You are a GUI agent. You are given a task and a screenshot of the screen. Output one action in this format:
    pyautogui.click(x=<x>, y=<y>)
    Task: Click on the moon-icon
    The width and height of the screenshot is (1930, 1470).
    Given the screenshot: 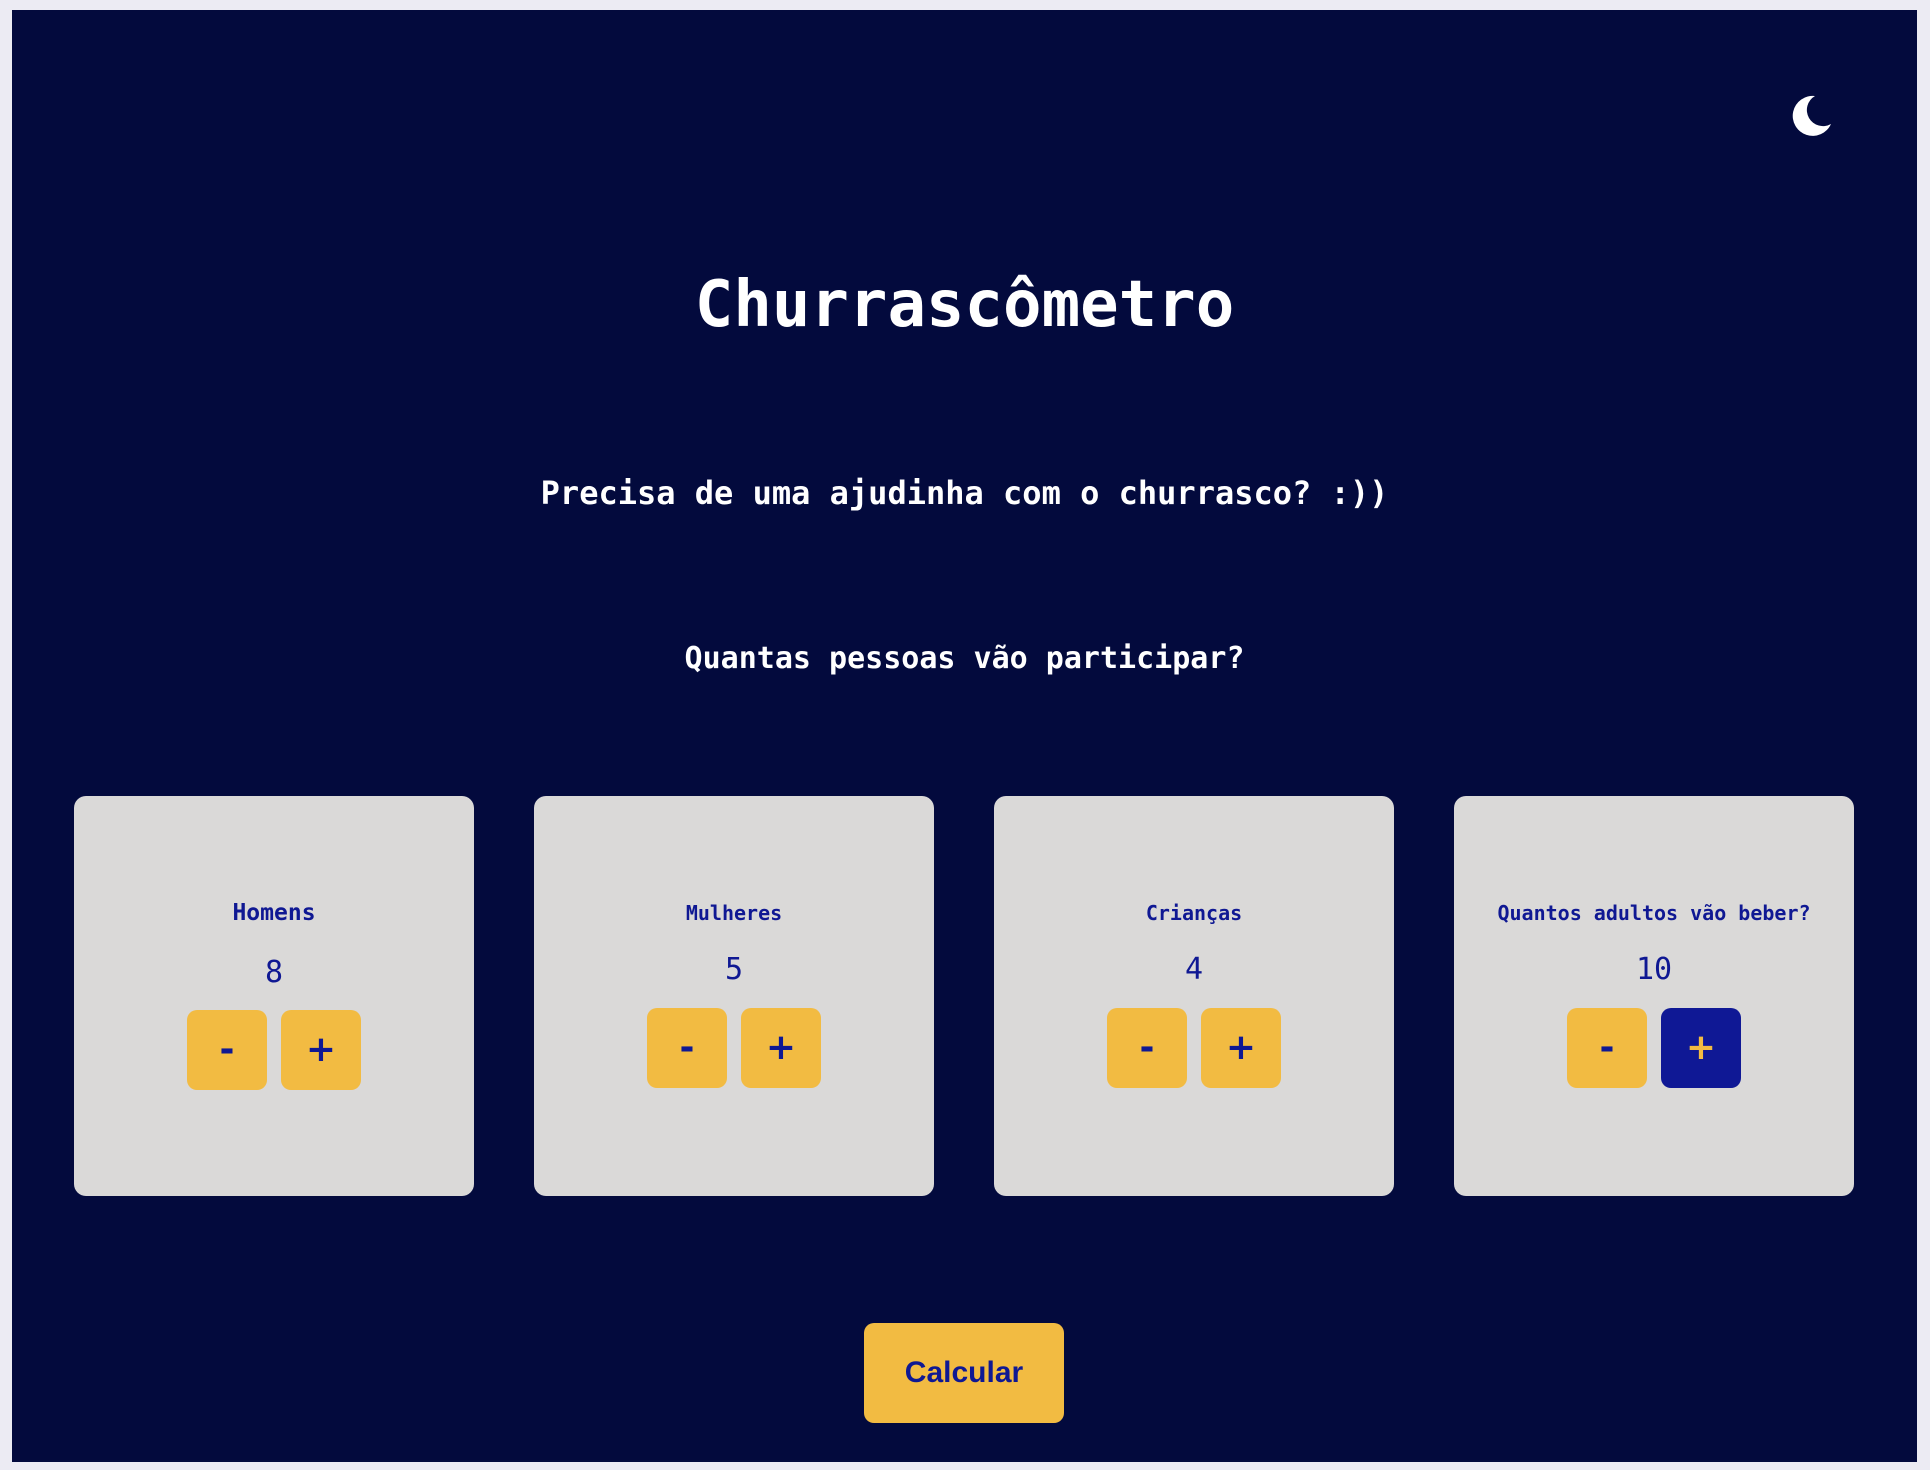 What is the action you would take?
    pyautogui.click(x=1811, y=115)
    